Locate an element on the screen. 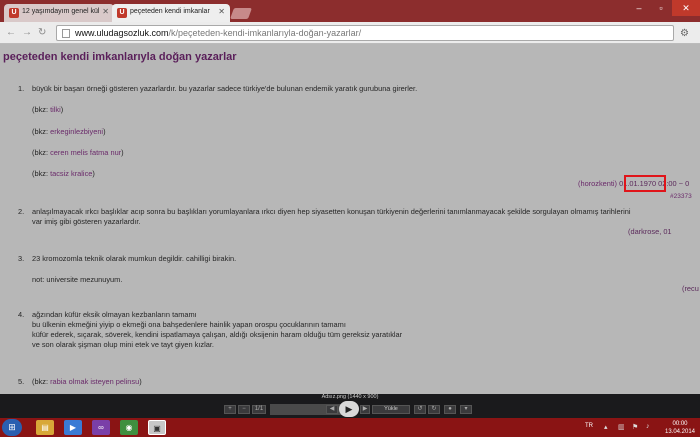  clock-time: 00:00 is located at coordinates (680, 424).